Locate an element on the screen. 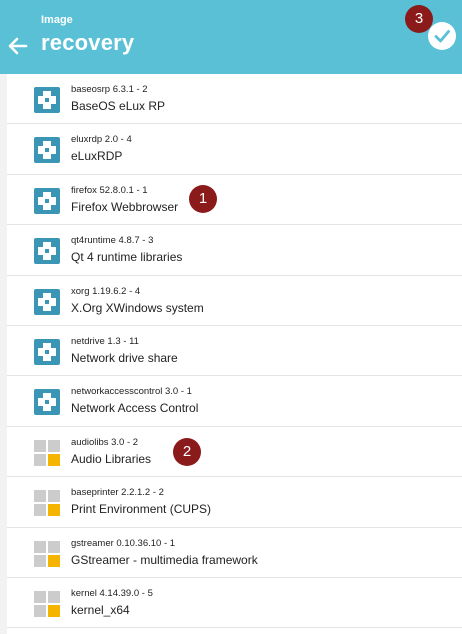  check-icon is located at coordinates (442, 36).